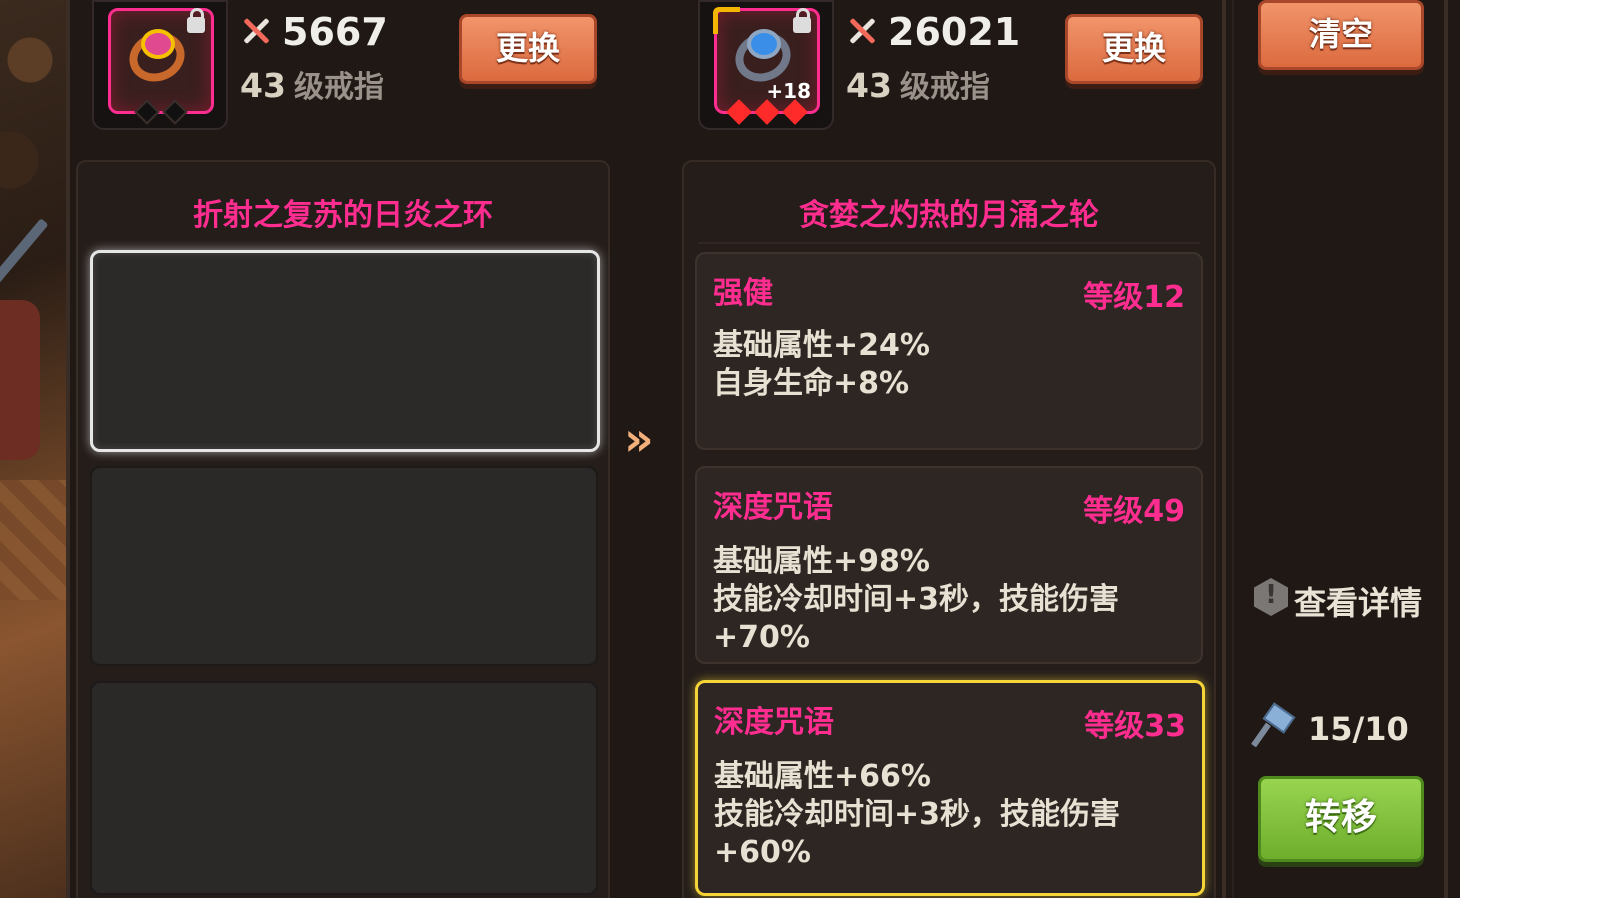 The height and width of the screenshot is (898, 1600). What do you see at coordinates (528, 49) in the screenshot?
I see `left-replace-button: 更换` at bounding box center [528, 49].